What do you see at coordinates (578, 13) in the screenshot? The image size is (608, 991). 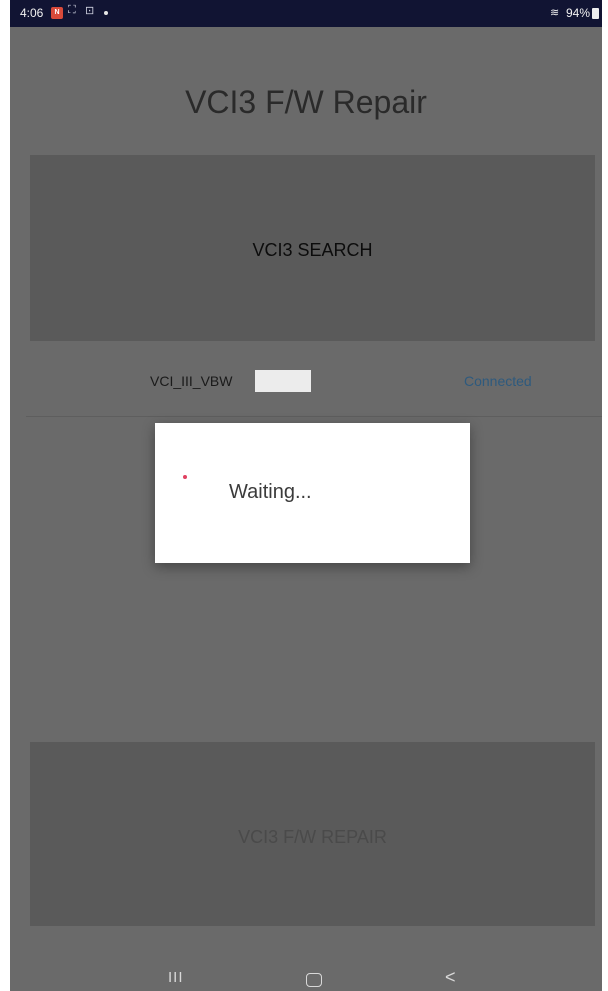 I see `battery-level: 94%` at bounding box center [578, 13].